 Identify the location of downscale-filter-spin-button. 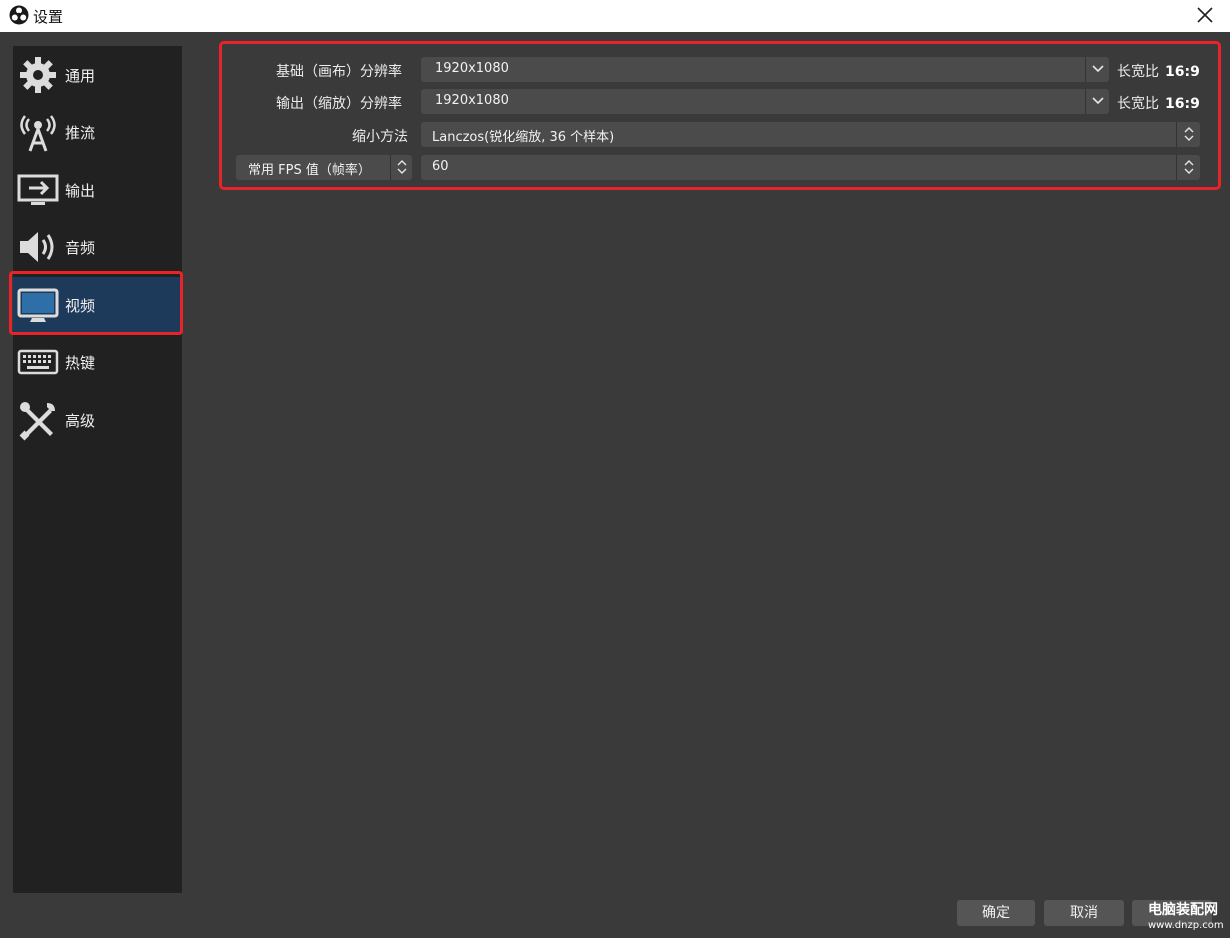
(1188, 134).